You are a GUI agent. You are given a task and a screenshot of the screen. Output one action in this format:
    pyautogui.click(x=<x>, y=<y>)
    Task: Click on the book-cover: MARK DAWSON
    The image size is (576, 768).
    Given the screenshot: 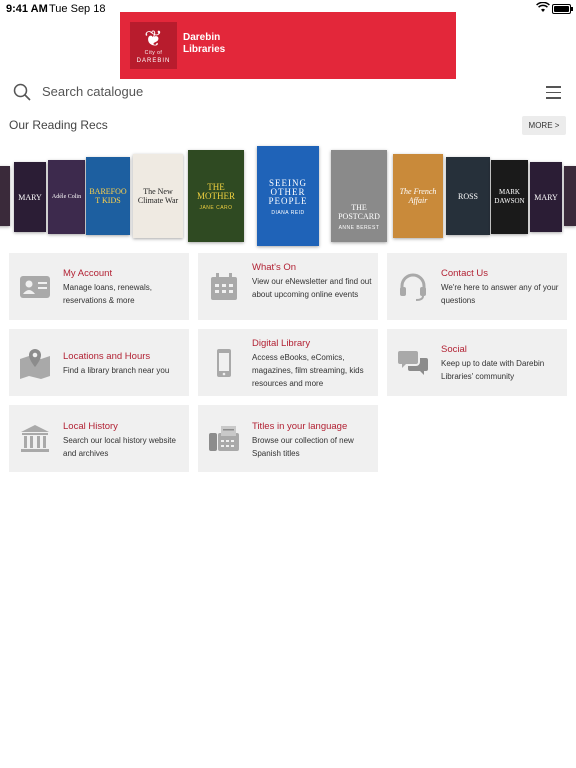 What is the action you would take?
    pyautogui.click(x=509, y=197)
    